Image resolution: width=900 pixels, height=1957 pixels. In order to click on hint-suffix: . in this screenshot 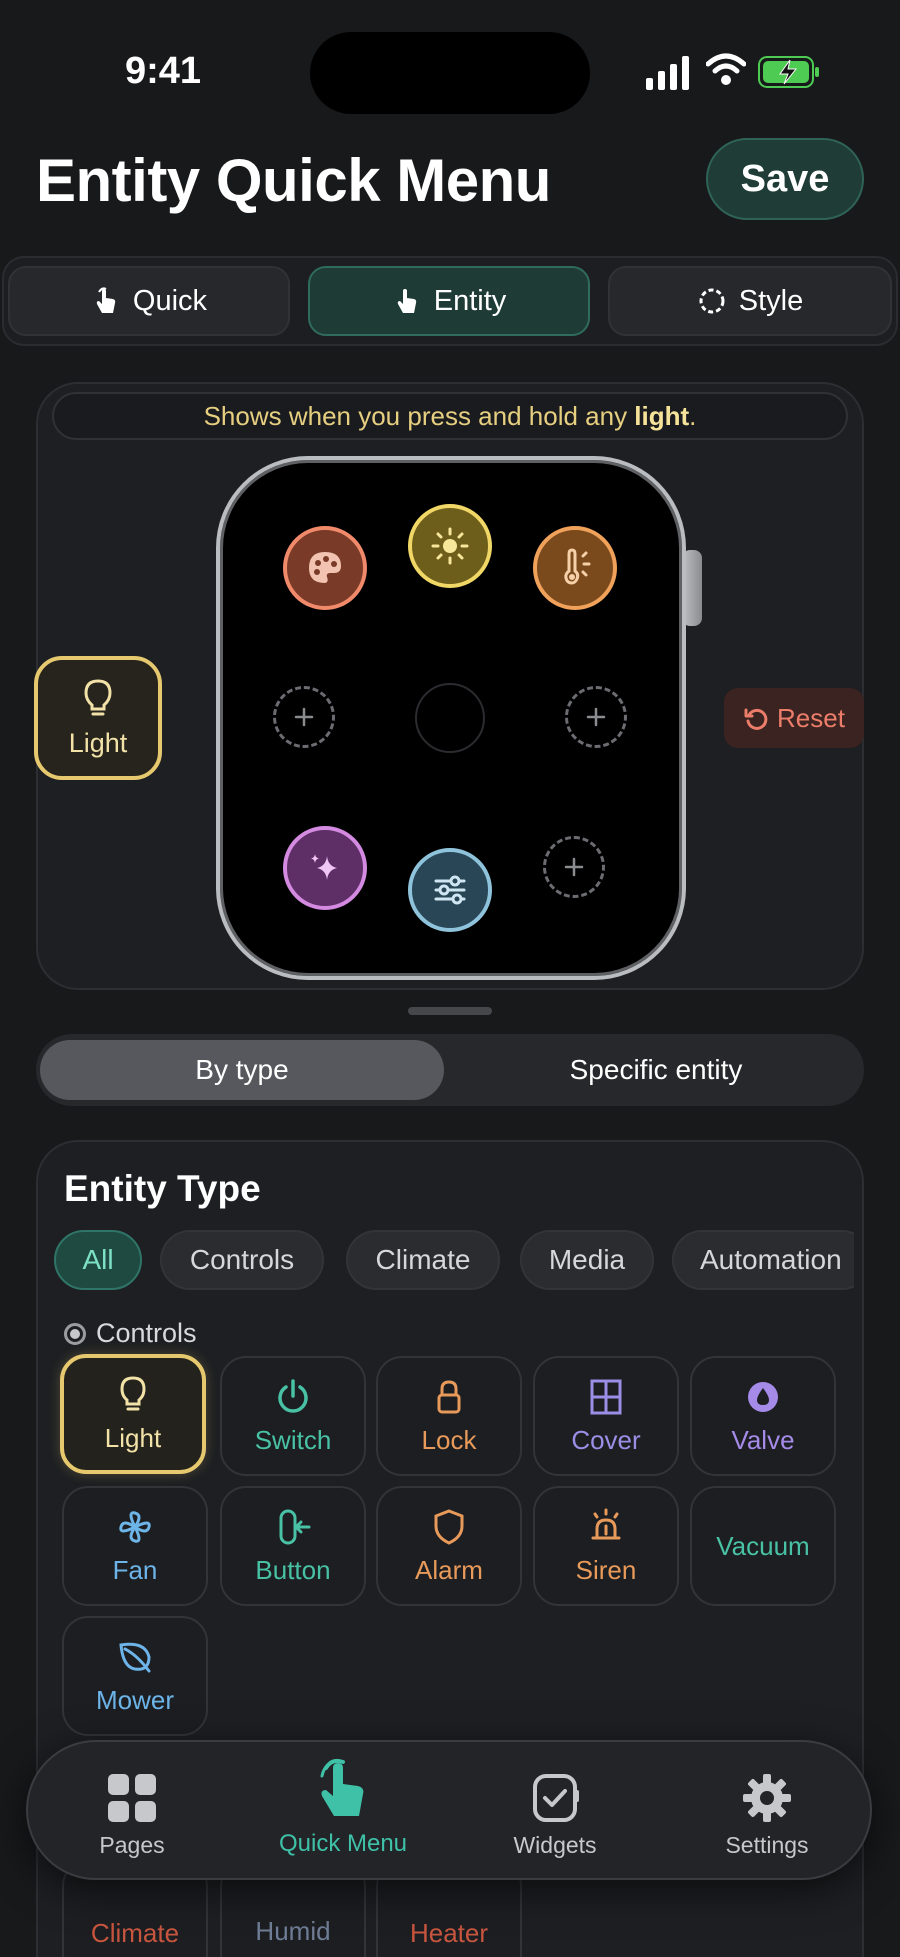, I will do `click(693, 415)`.